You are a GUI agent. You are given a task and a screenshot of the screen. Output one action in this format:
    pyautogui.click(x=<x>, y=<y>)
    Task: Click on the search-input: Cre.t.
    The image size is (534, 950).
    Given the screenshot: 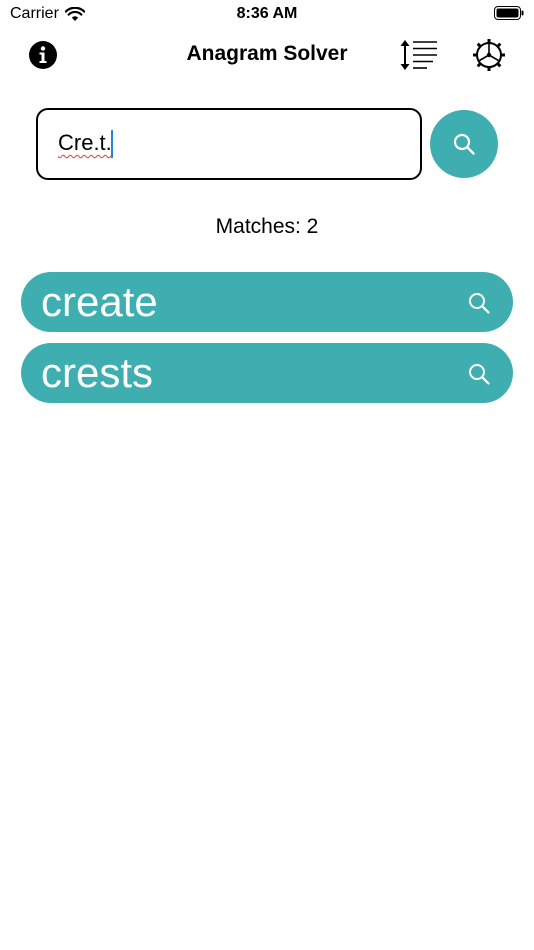 What is the action you would take?
    pyautogui.click(x=229, y=144)
    